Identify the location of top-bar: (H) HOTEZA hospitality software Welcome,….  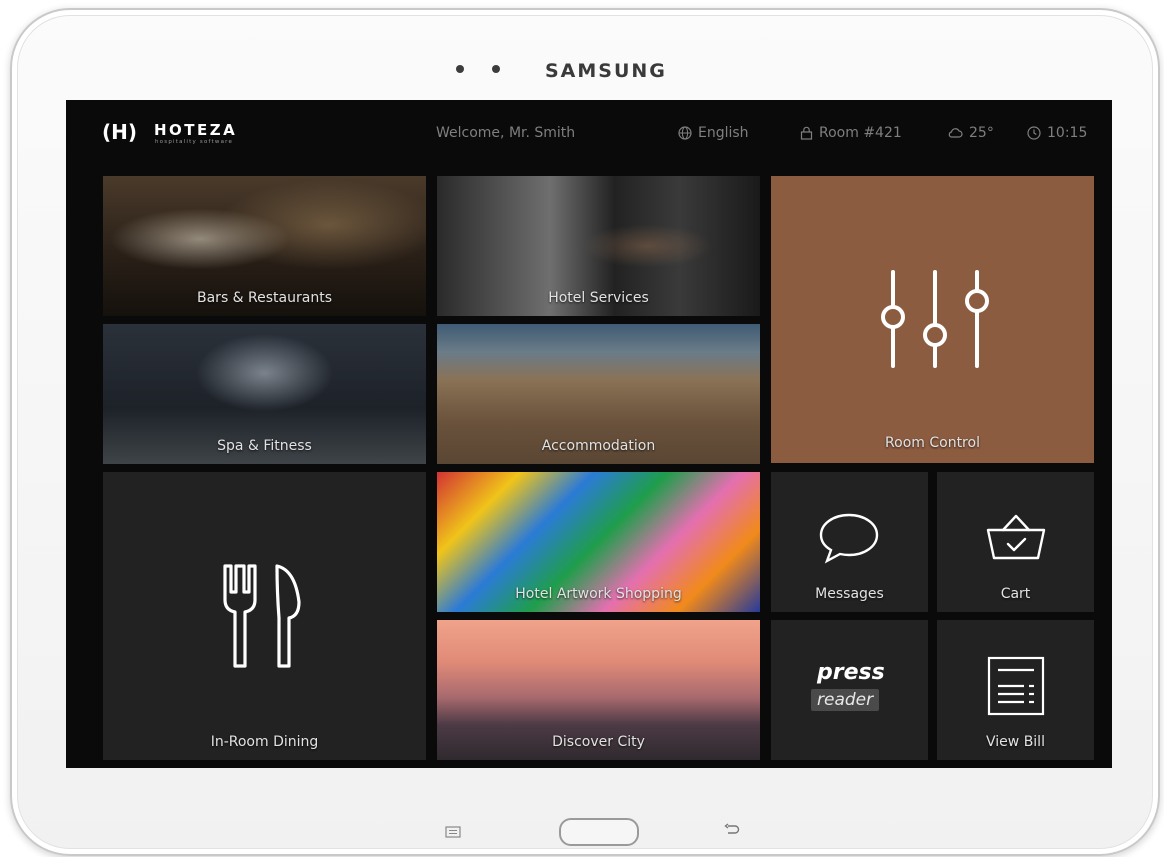
(589, 134).